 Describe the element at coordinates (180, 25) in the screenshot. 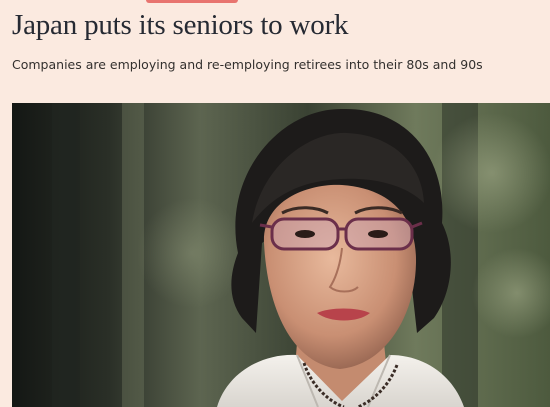

I see `article-headline: Japan puts its seniors to work` at that location.